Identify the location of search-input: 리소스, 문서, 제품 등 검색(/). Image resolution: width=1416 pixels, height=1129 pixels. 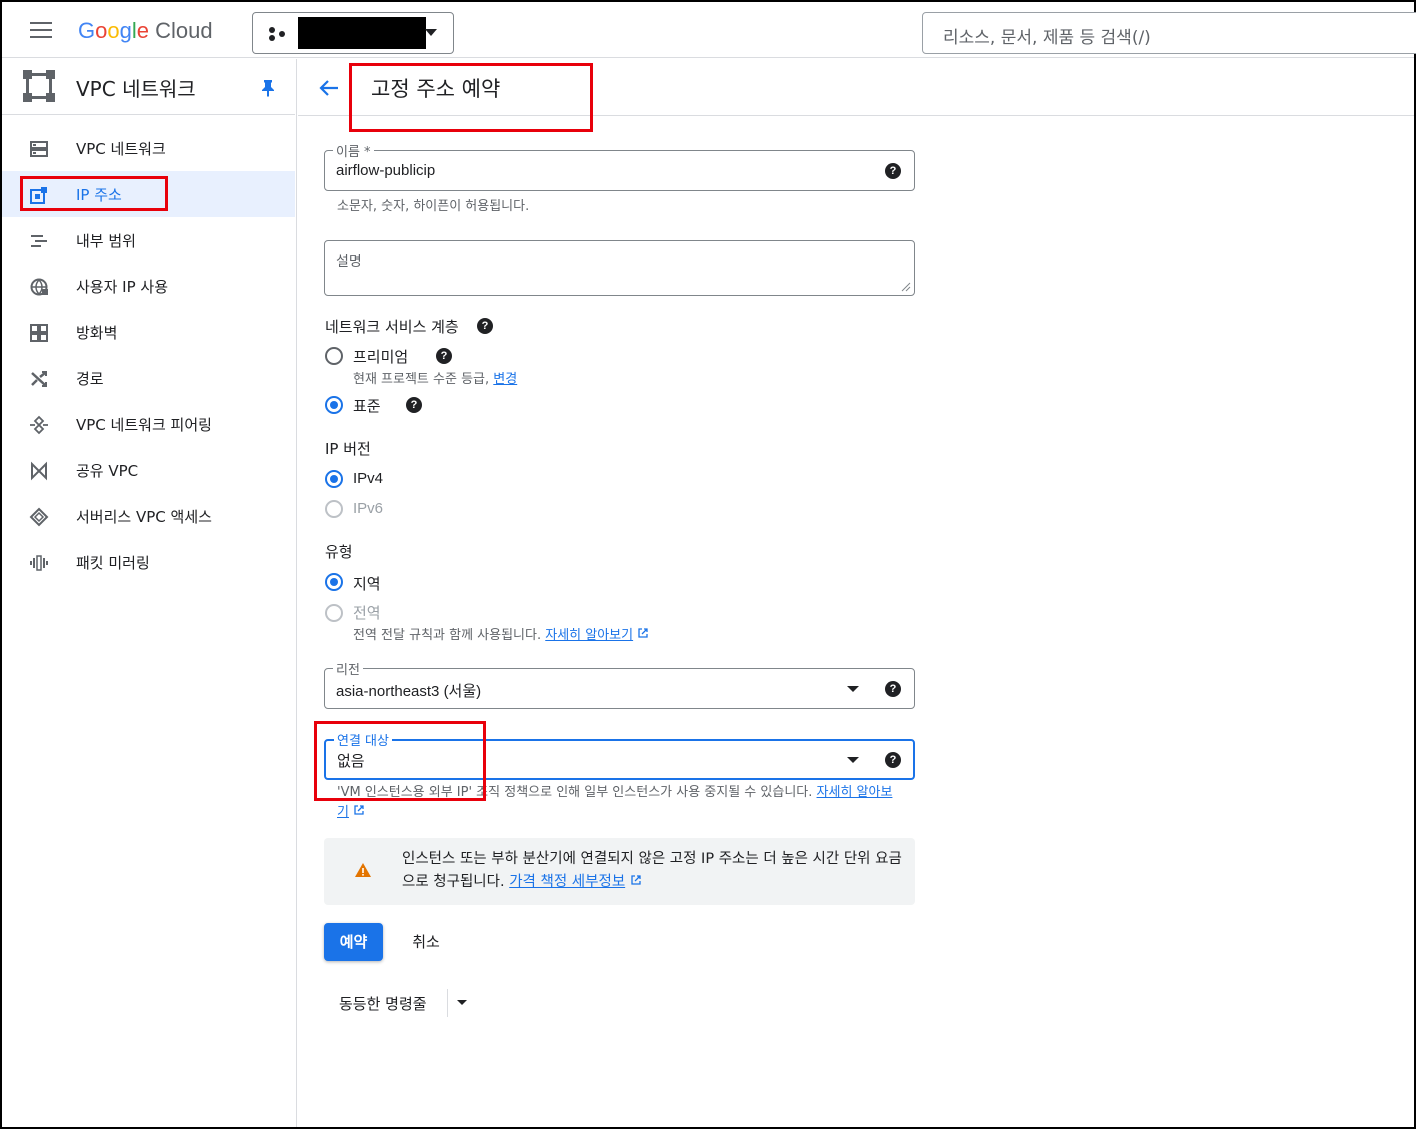
(1169, 33).